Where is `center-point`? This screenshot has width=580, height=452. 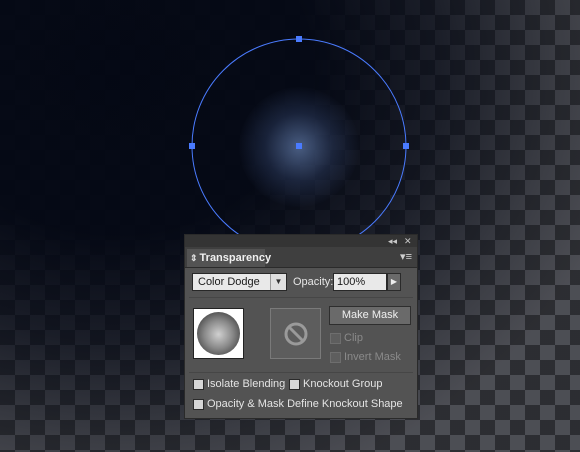 center-point is located at coordinates (299, 146).